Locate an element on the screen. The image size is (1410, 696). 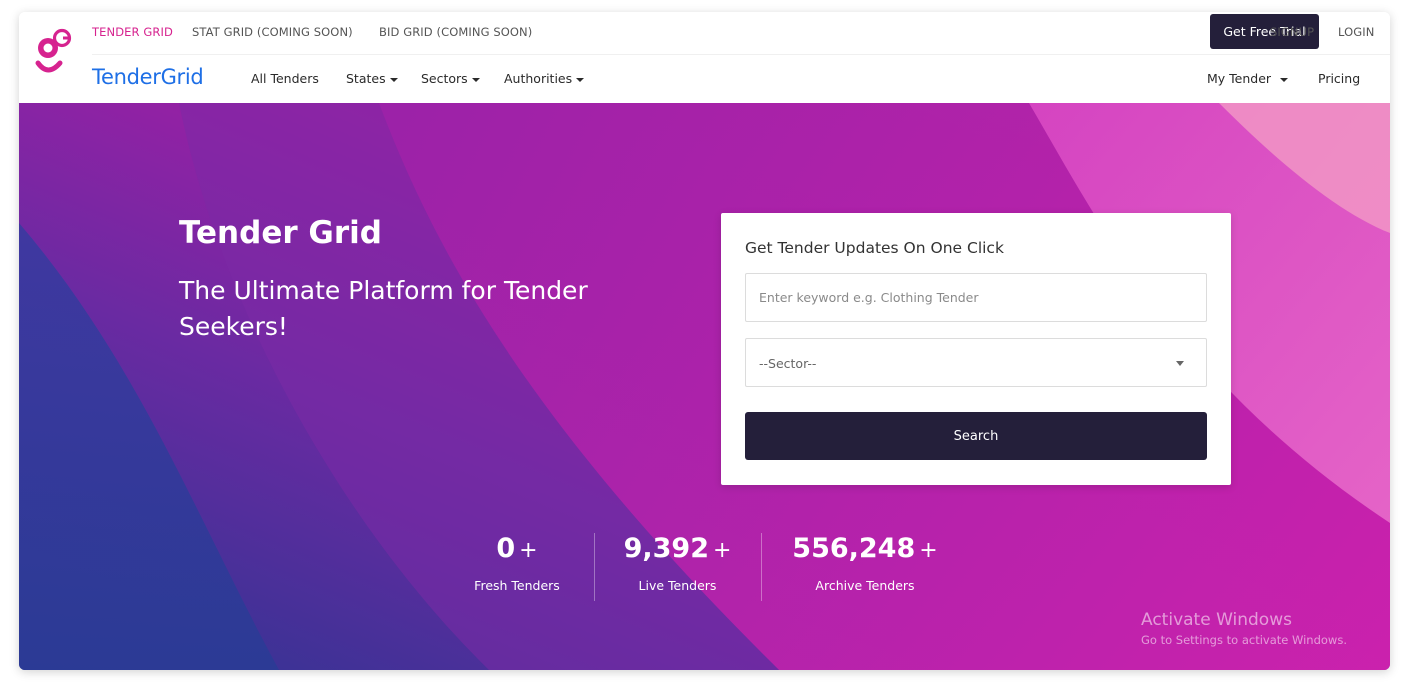
nav-authorities-label: Authorities is located at coordinates (538, 78).